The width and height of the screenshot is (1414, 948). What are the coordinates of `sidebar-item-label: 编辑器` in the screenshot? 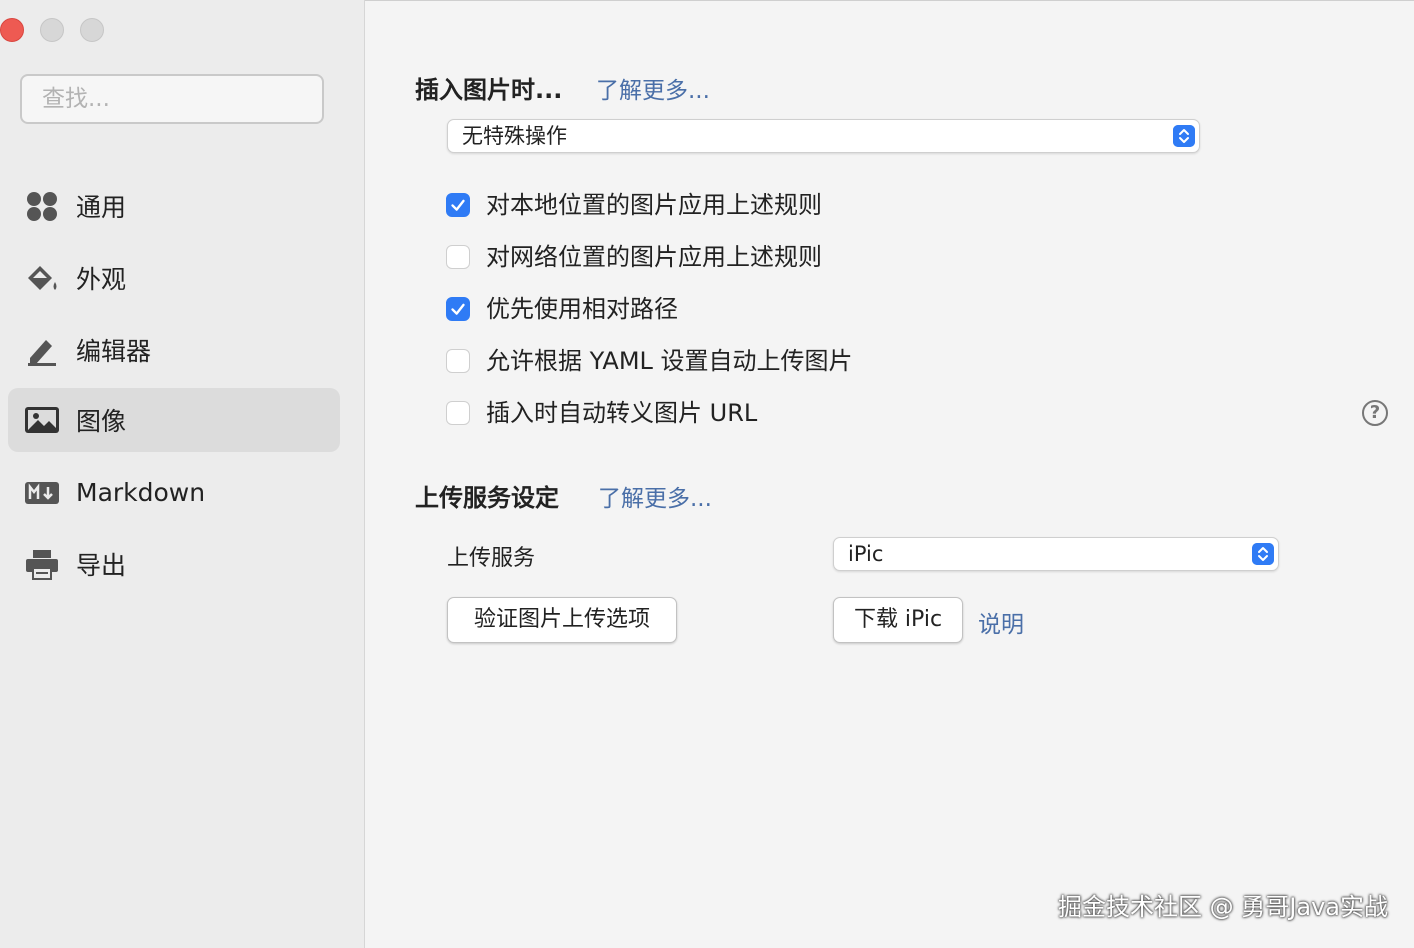 It's located at (114, 351).